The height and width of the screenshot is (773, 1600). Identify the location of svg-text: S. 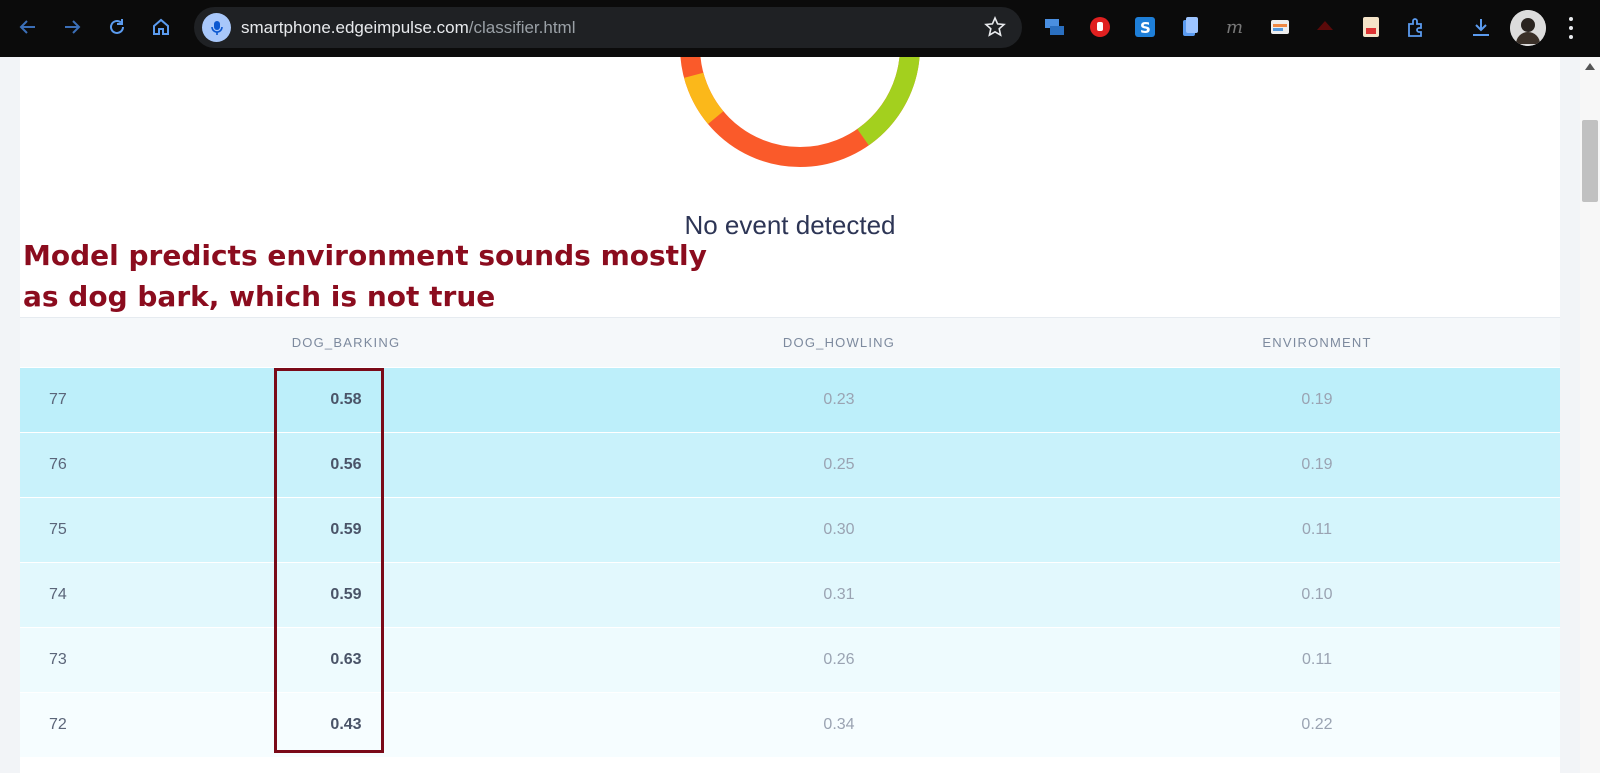
(1145, 28).